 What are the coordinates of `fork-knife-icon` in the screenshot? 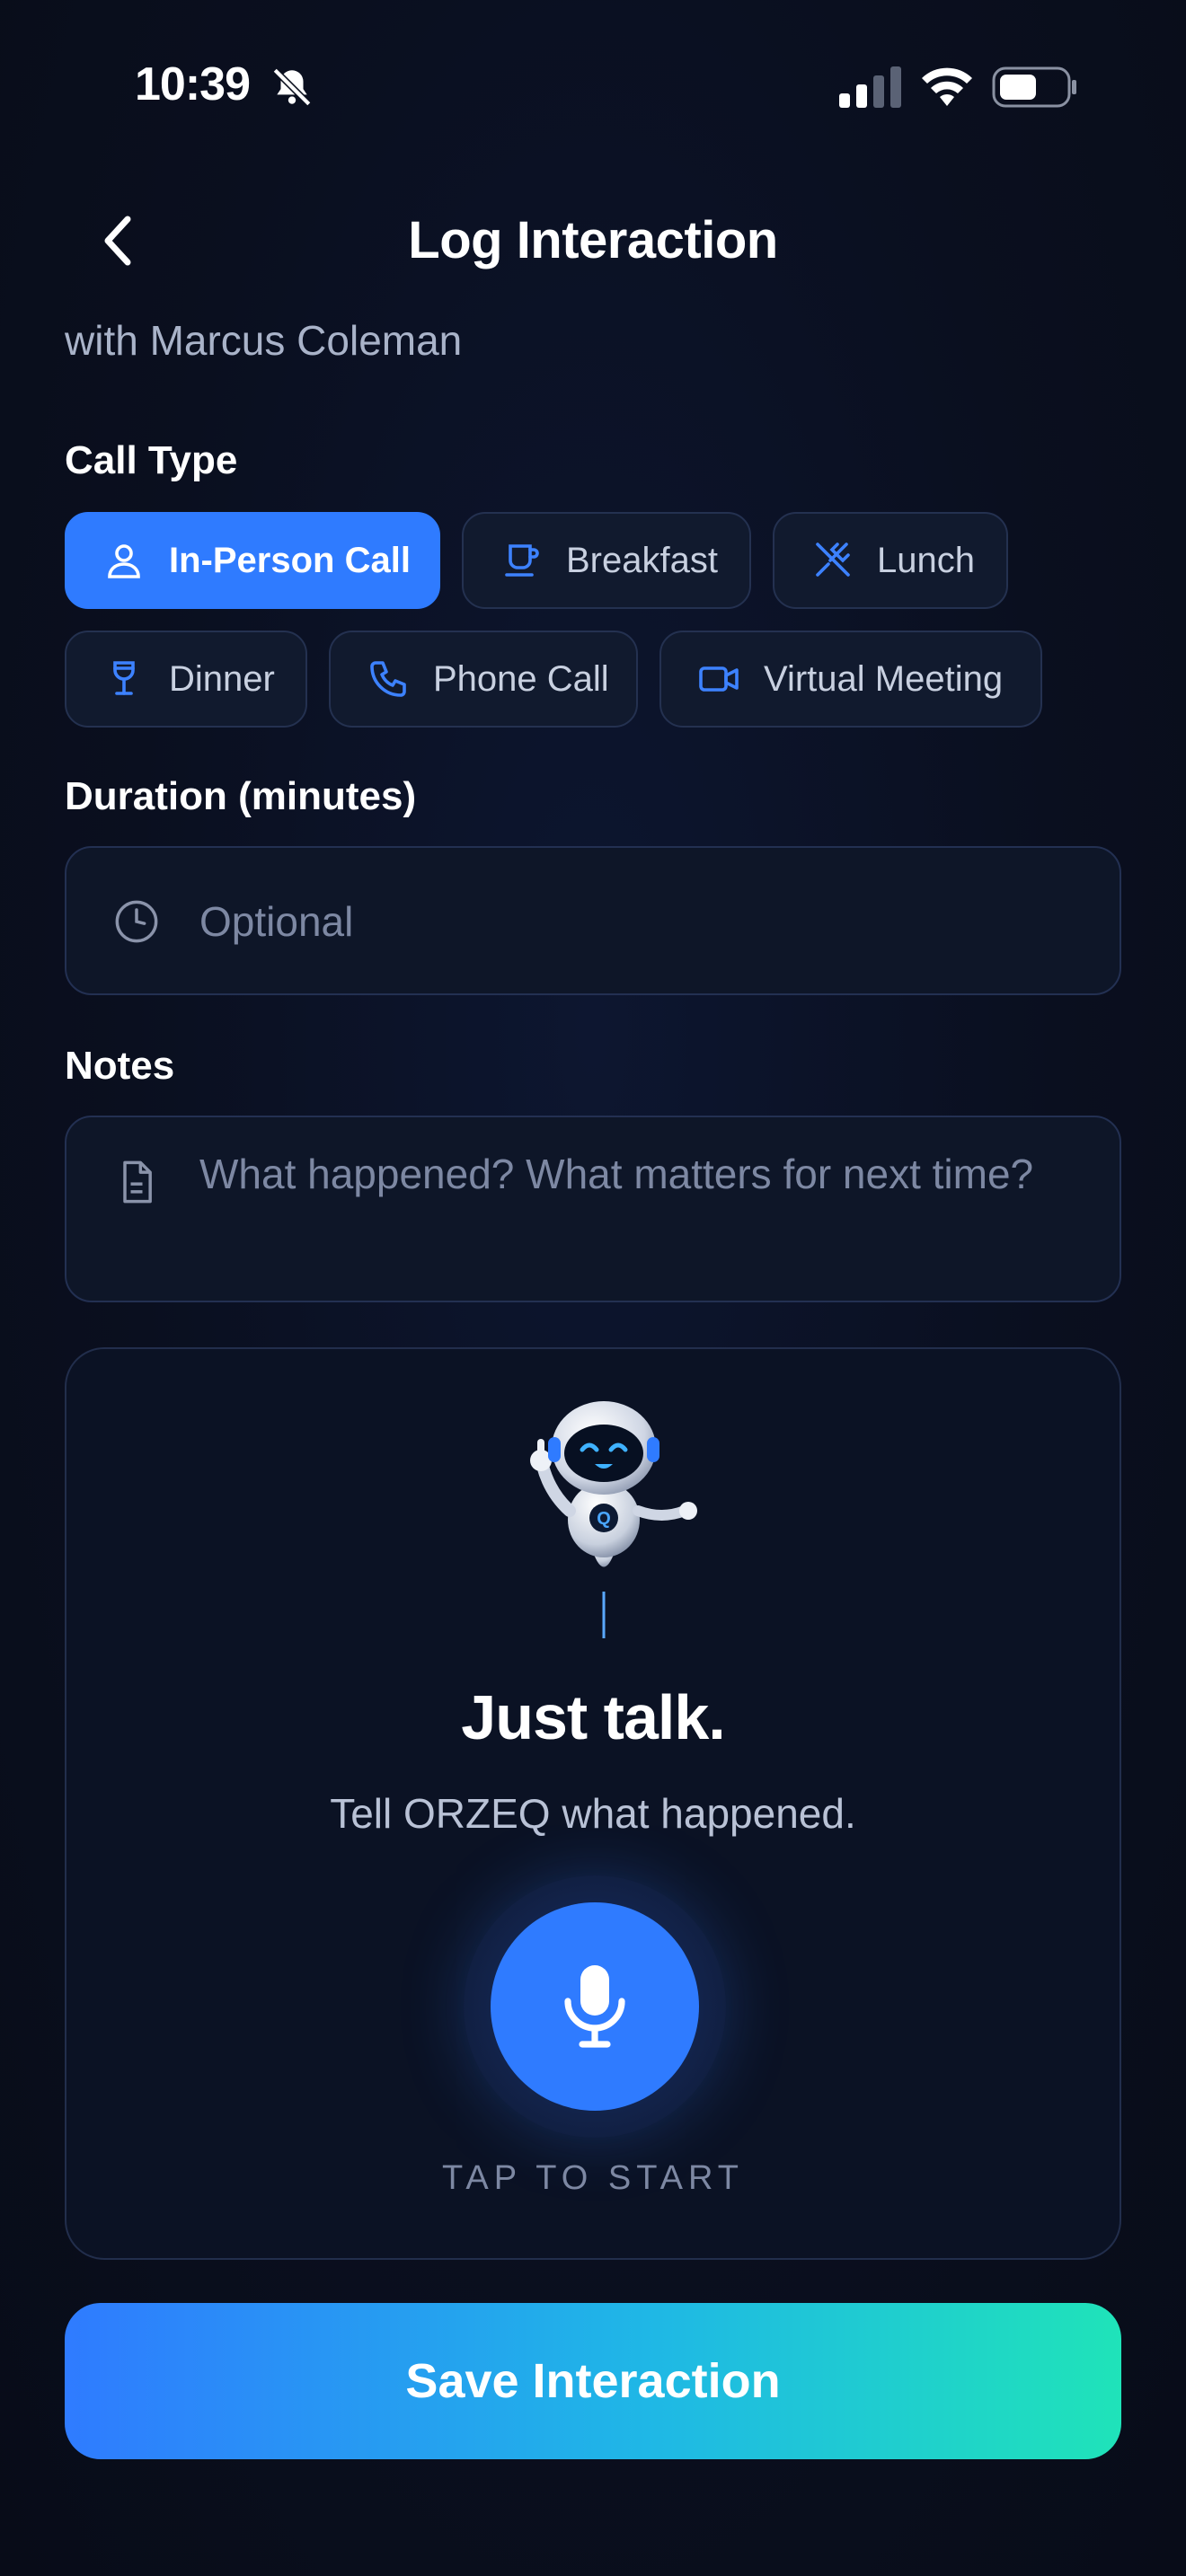 It's located at (833, 560).